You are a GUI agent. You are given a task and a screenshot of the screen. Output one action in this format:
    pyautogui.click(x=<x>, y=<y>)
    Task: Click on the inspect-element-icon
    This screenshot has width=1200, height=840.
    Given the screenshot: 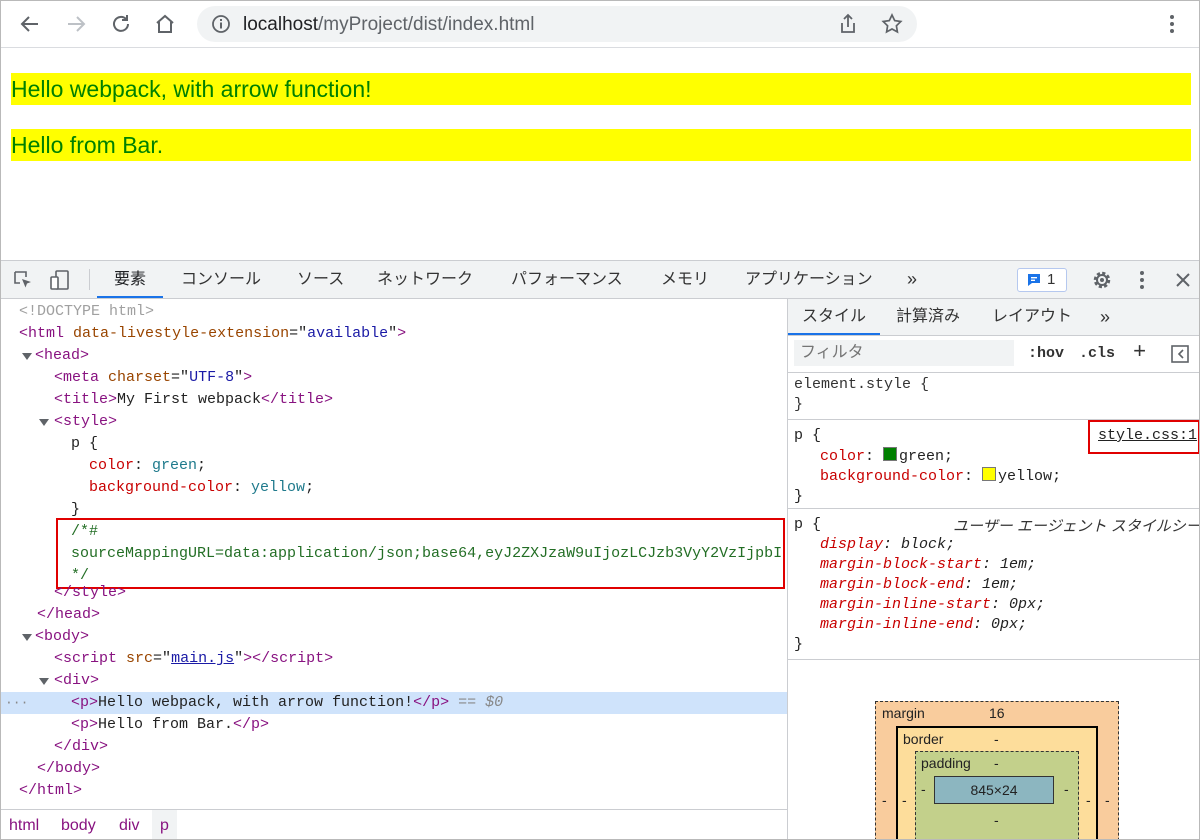 What is the action you would take?
    pyautogui.click(x=23, y=280)
    